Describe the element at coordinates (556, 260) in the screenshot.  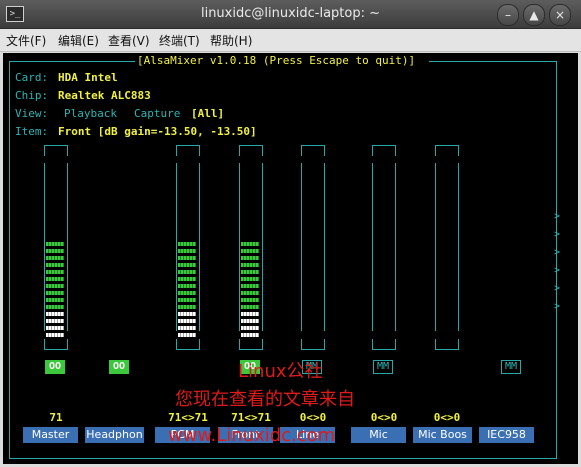
I see `frame-right` at that location.